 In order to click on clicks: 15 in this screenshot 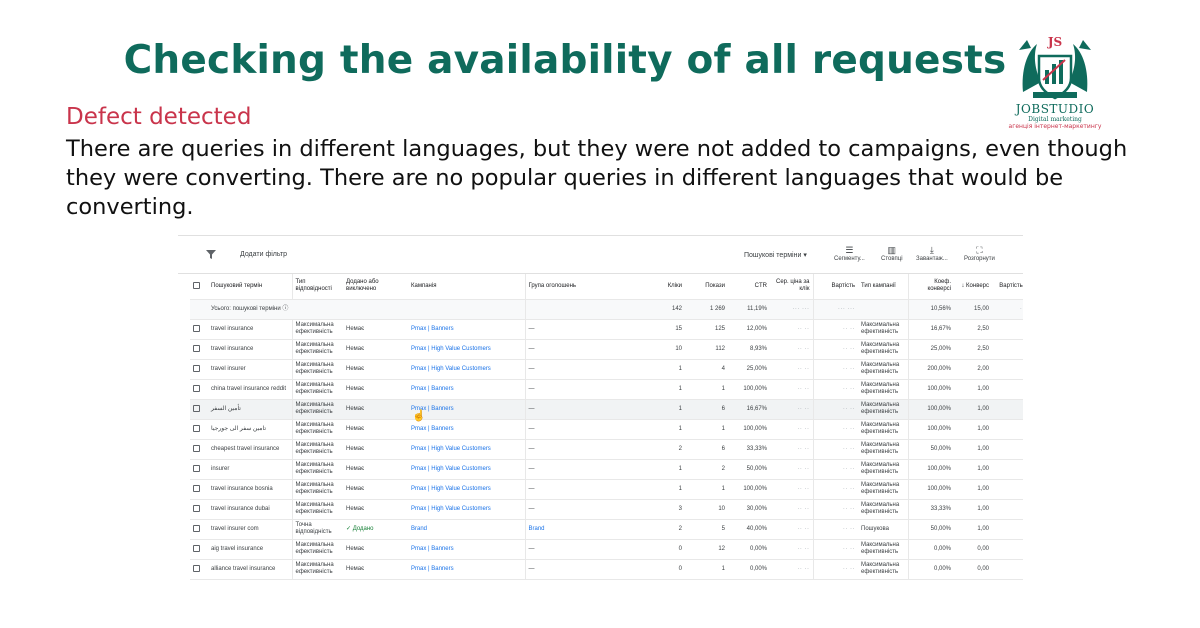, I will do `click(670, 329)`.